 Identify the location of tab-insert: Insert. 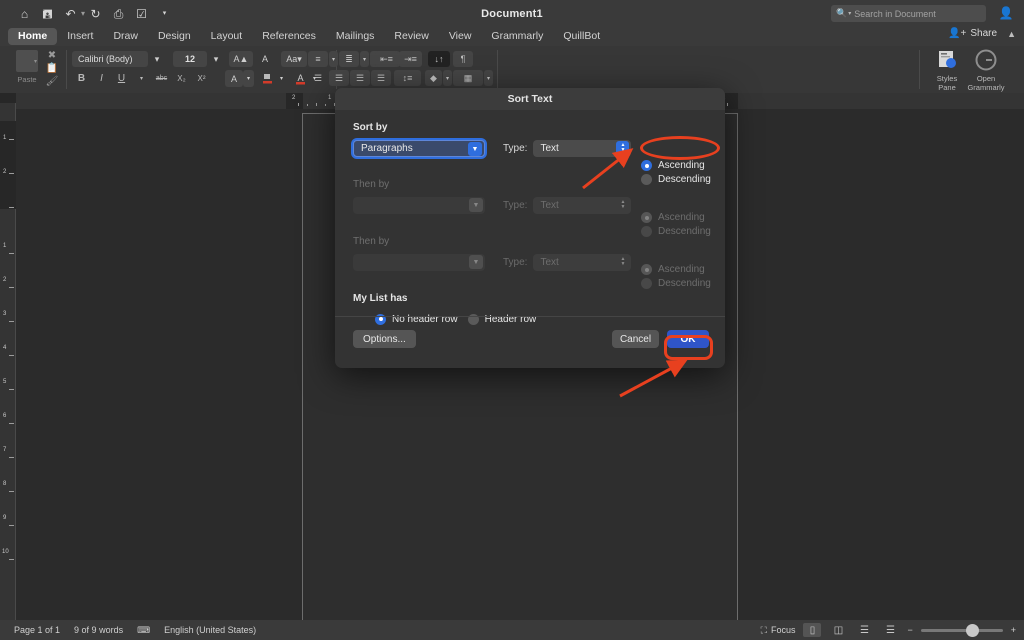
(80, 36).